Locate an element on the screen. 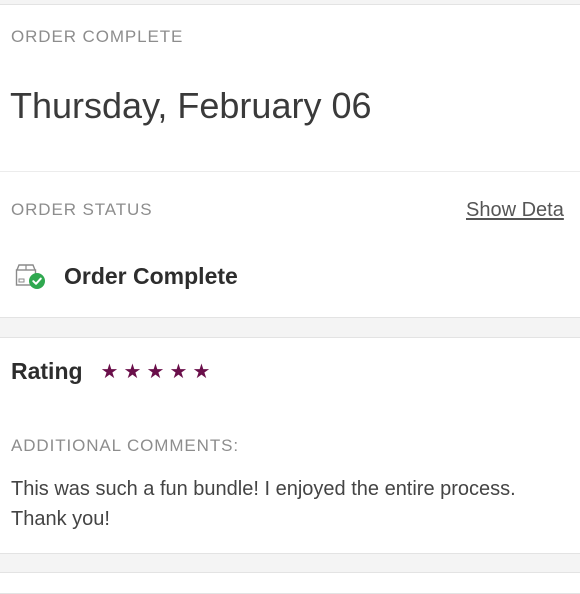 The width and height of the screenshot is (580, 594). order-status-label: ORDER STATUS is located at coordinates (82, 209).